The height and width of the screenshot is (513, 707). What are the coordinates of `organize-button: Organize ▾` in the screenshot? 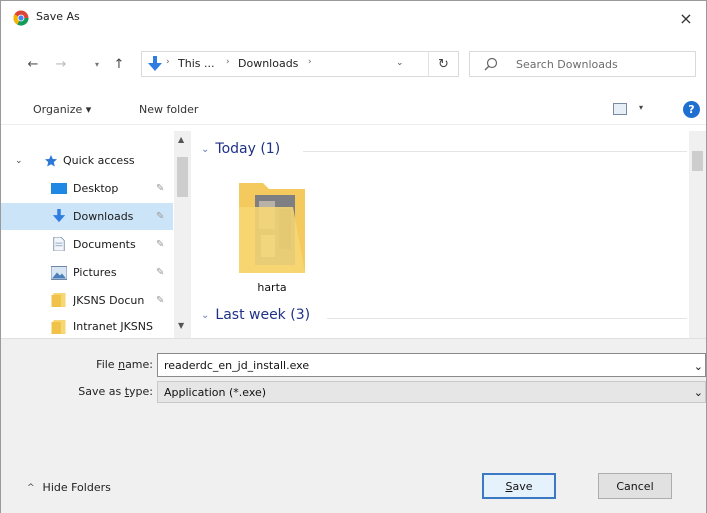 It's located at (62, 109).